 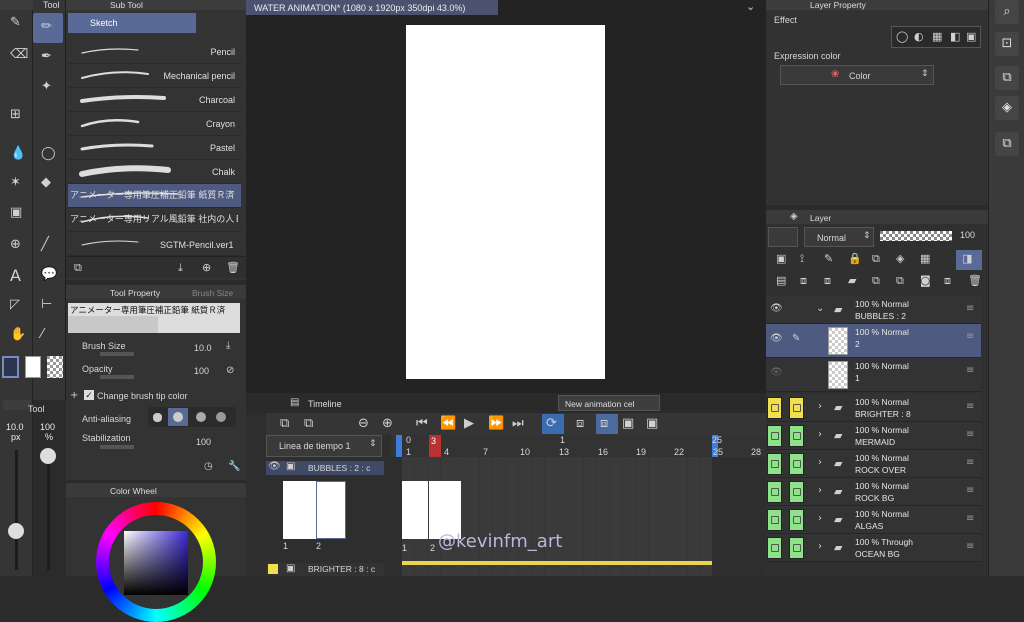 I want to click on layer-row: 👁 ✎ 100 % Normal 2 ≡, so click(x=873, y=341).